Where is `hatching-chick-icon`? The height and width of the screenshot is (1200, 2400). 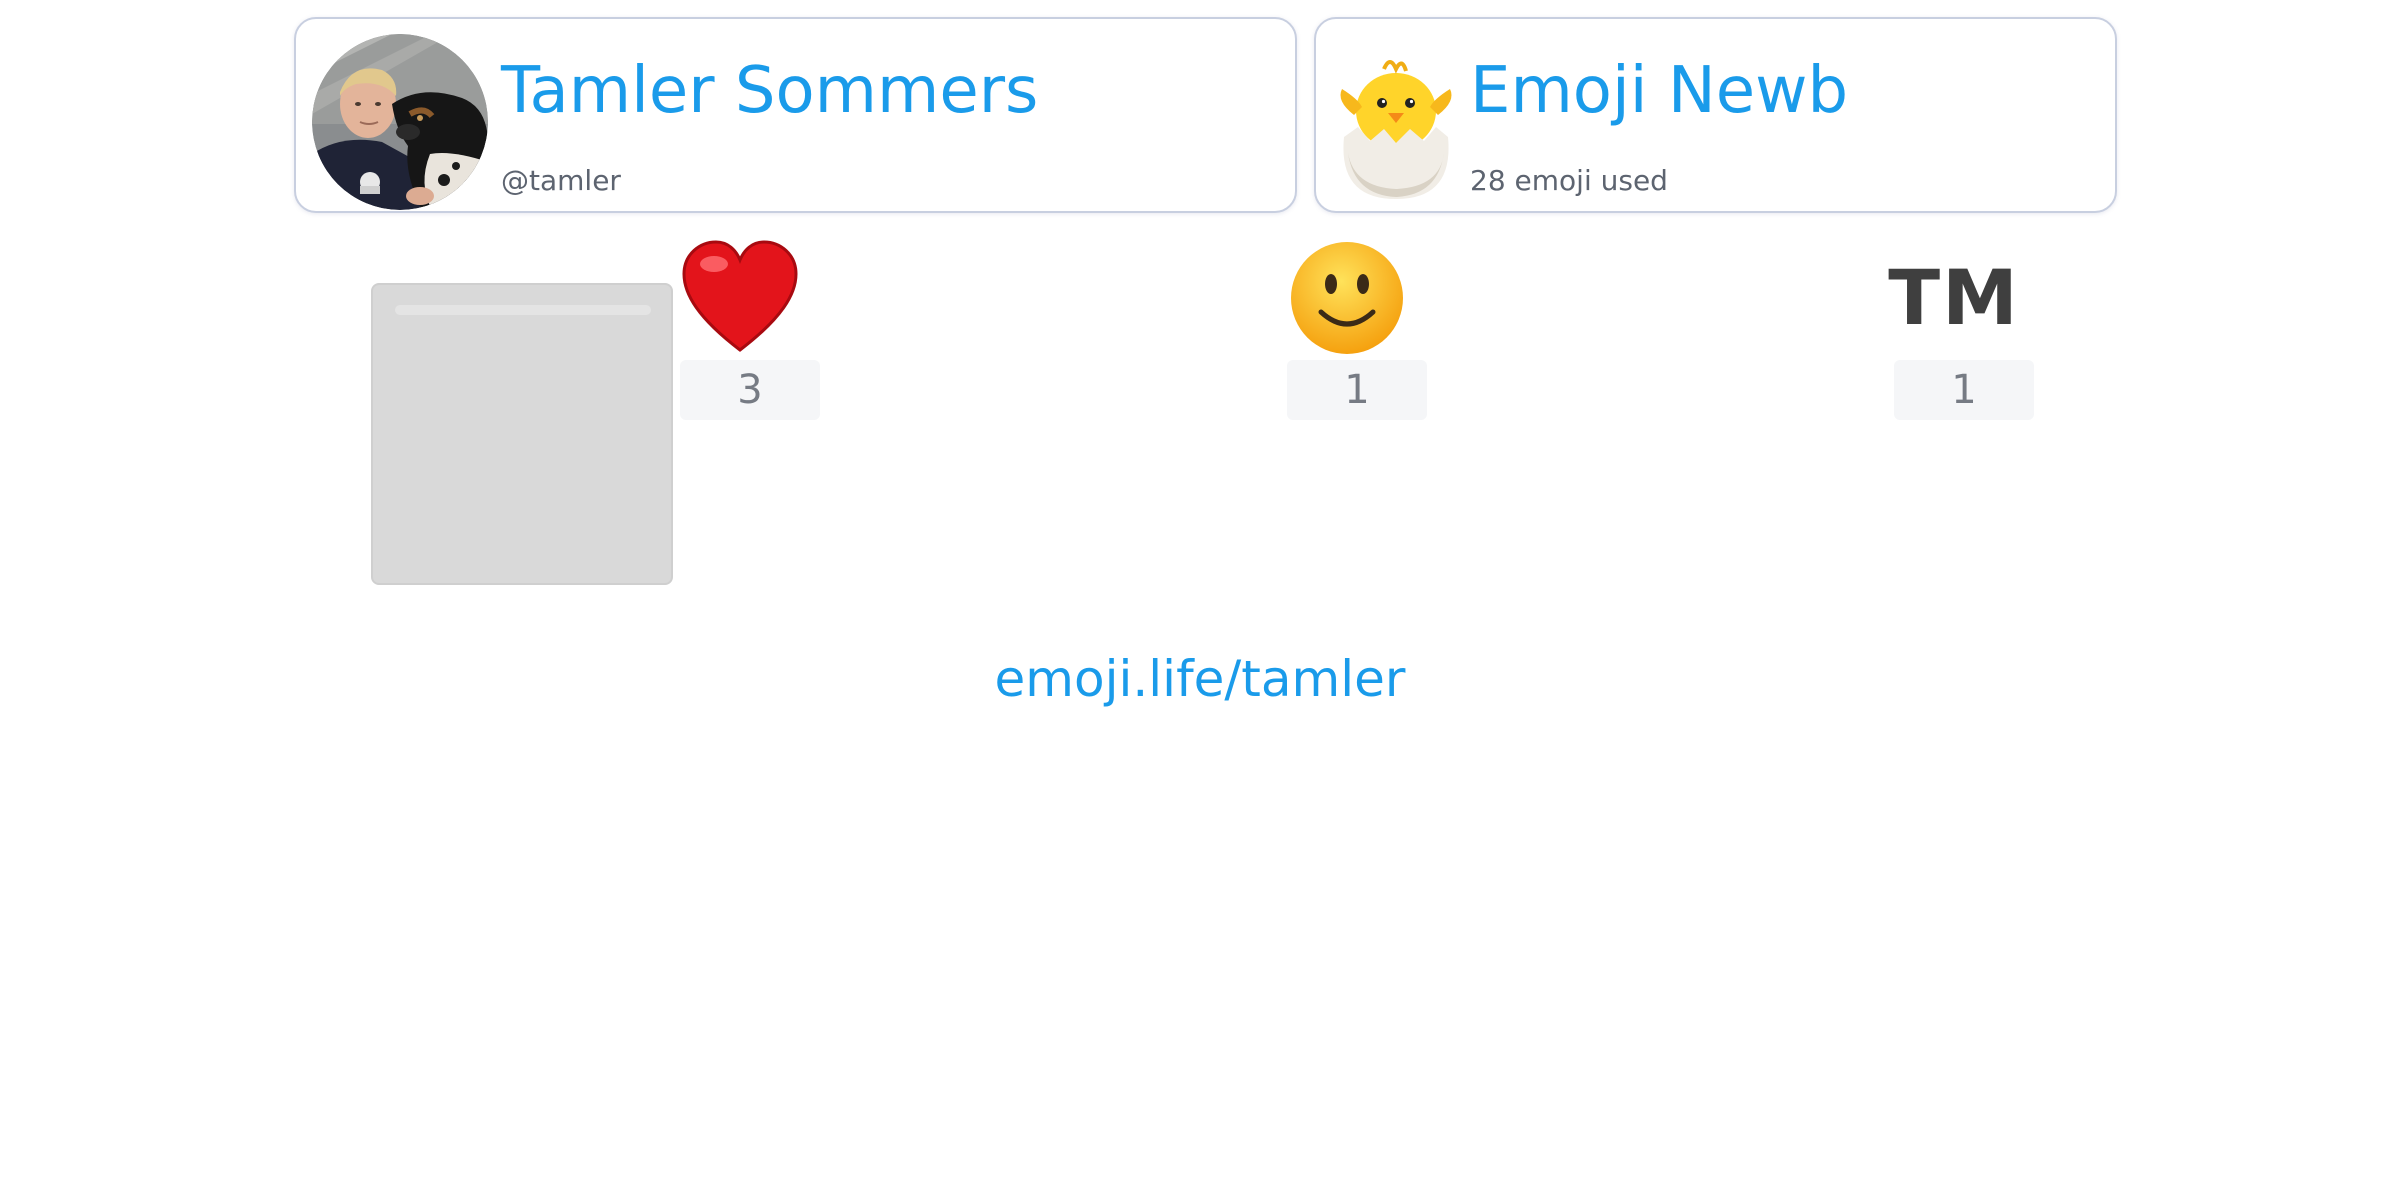 hatching-chick-icon is located at coordinates (1396, 125).